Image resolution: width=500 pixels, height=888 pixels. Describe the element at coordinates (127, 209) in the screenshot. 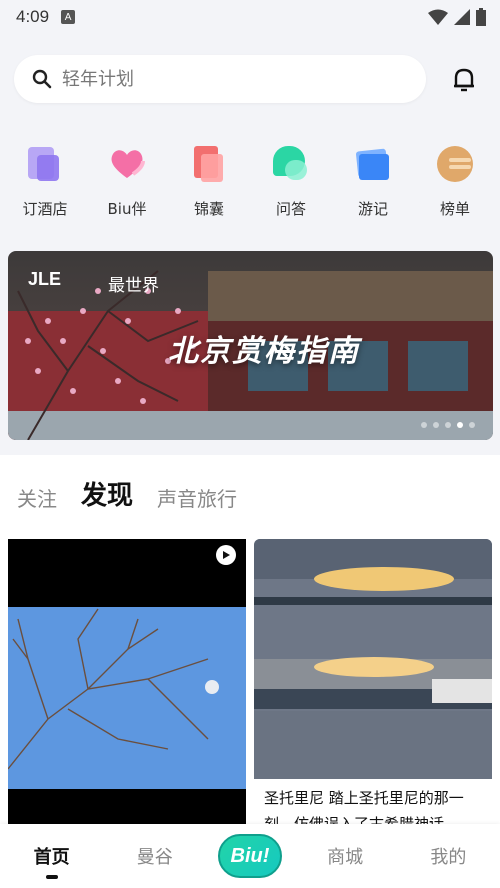

I see `quick-label: Biu伴` at that location.